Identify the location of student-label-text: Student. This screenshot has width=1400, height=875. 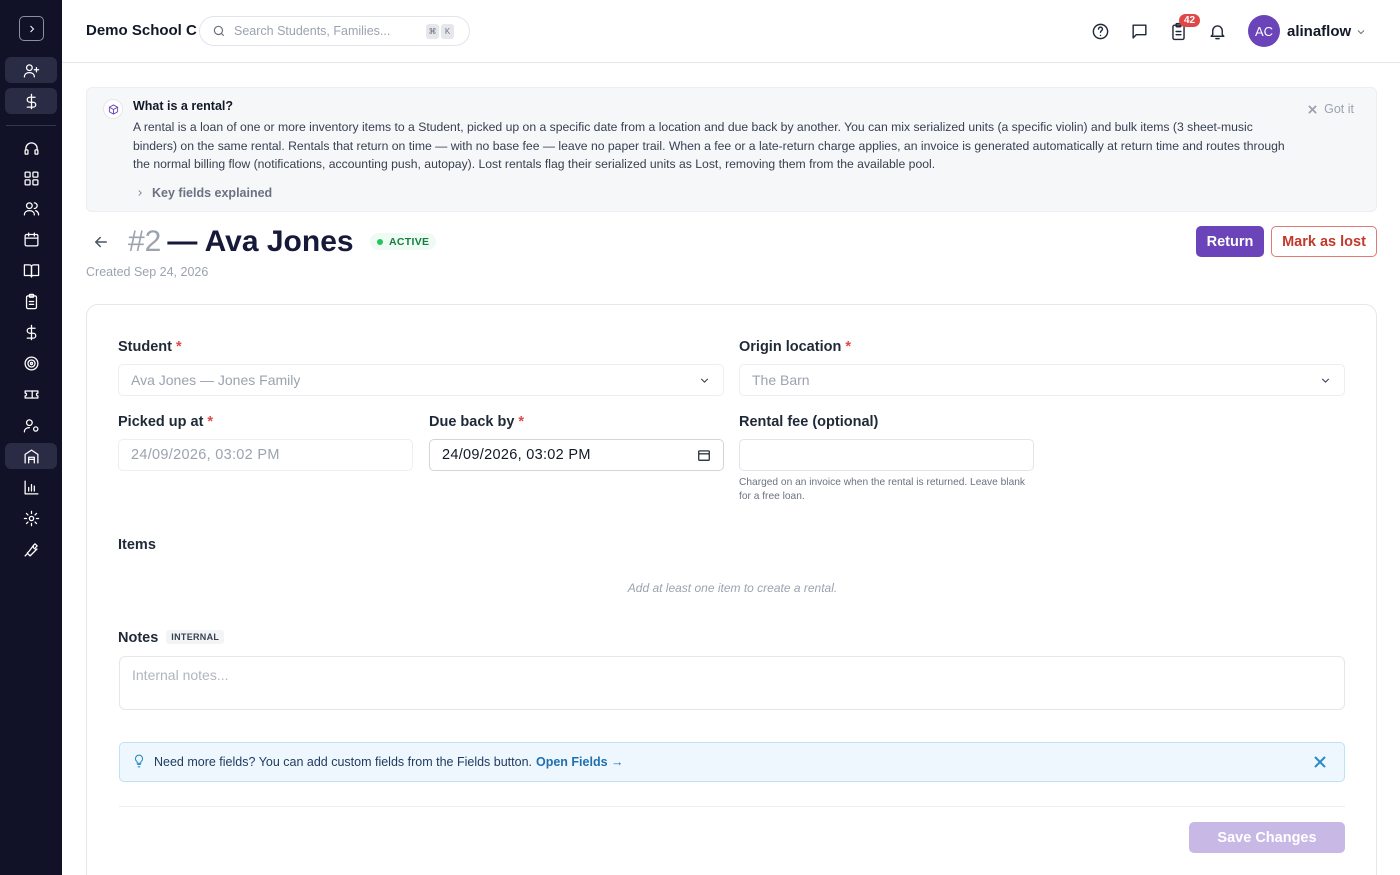
(145, 347).